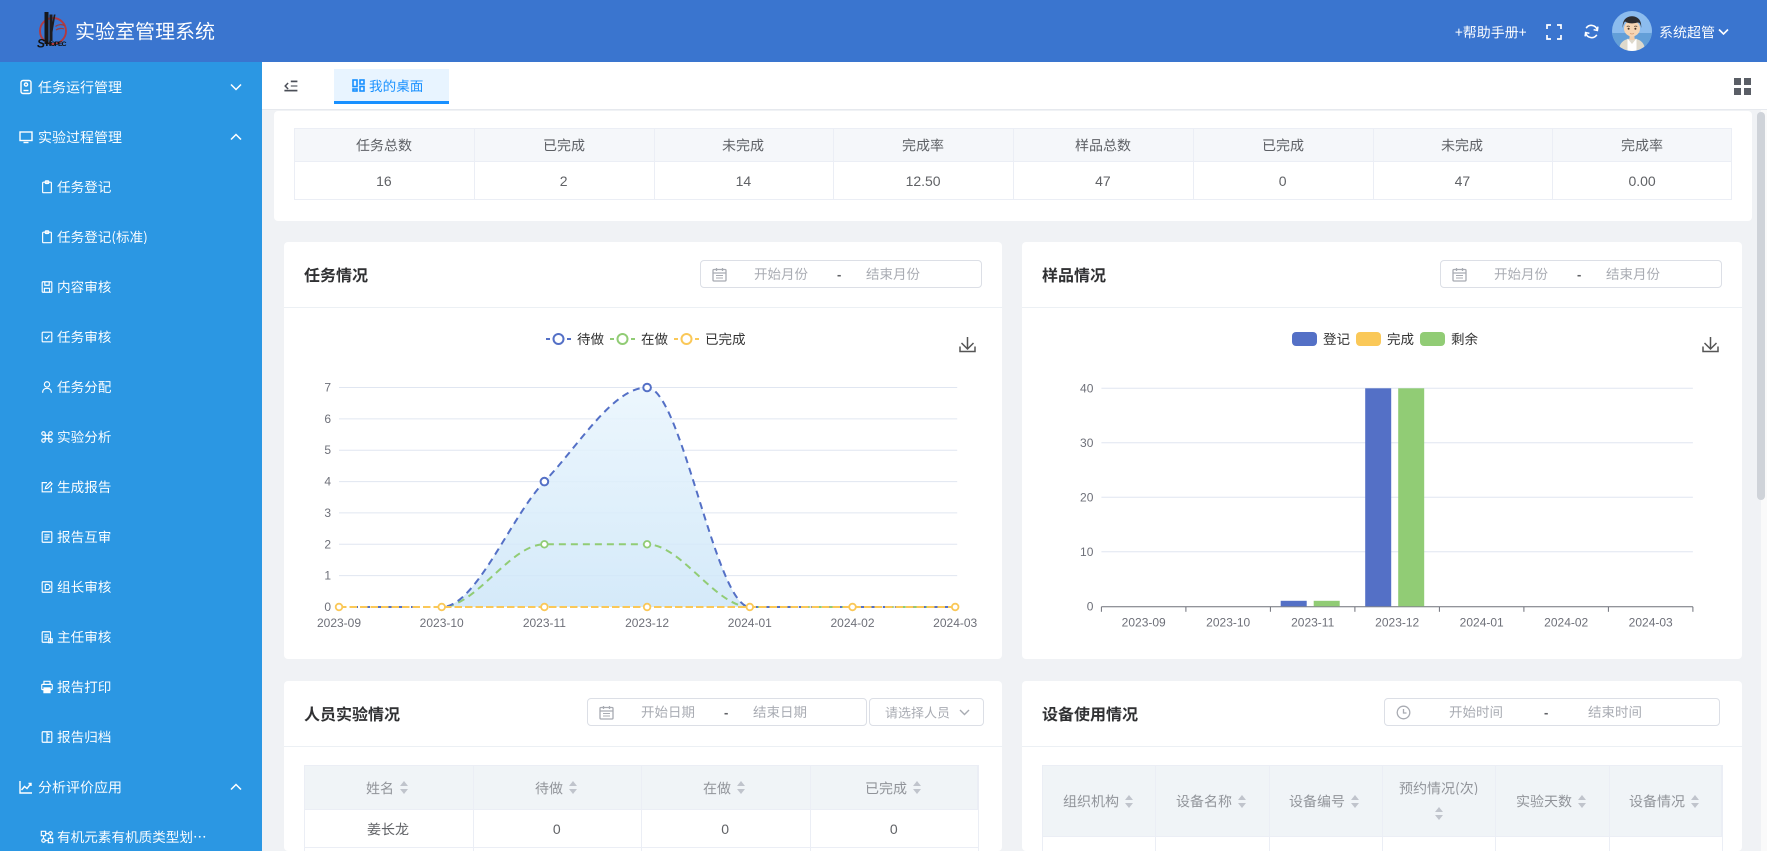 Image resolution: width=1767 pixels, height=851 pixels. I want to click on svg-text: 4, so click(327, 482).